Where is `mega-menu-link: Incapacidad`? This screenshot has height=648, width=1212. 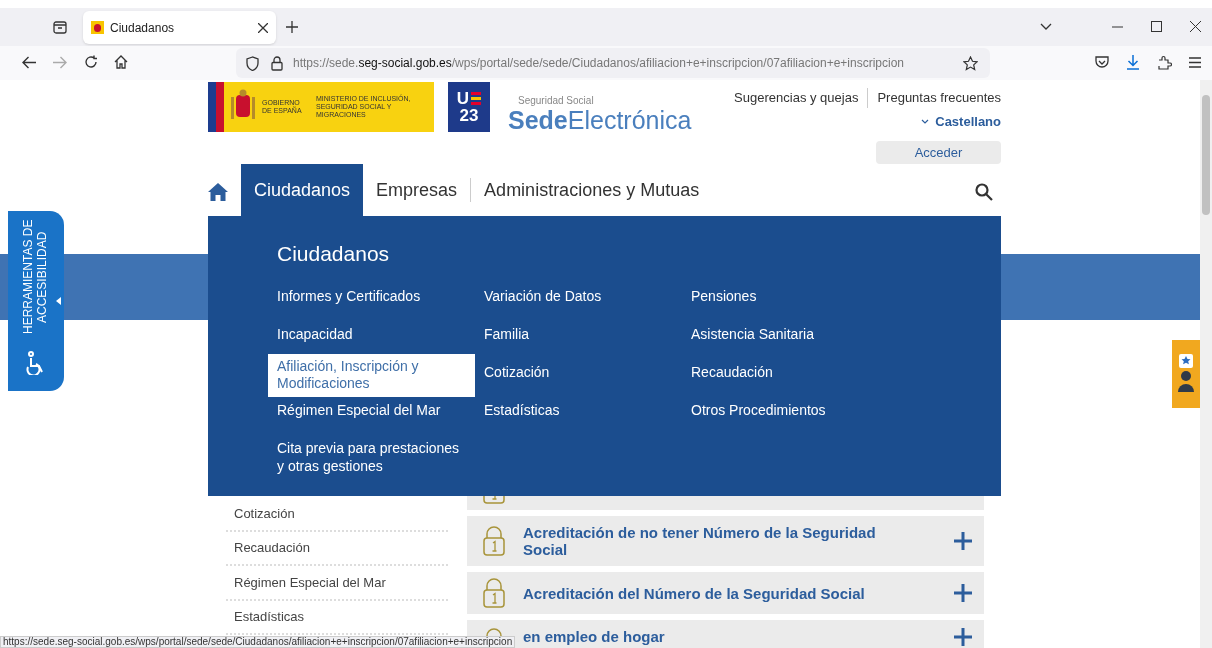
mega-menu-link: Incapacidad is located at coordinates (371, 333).